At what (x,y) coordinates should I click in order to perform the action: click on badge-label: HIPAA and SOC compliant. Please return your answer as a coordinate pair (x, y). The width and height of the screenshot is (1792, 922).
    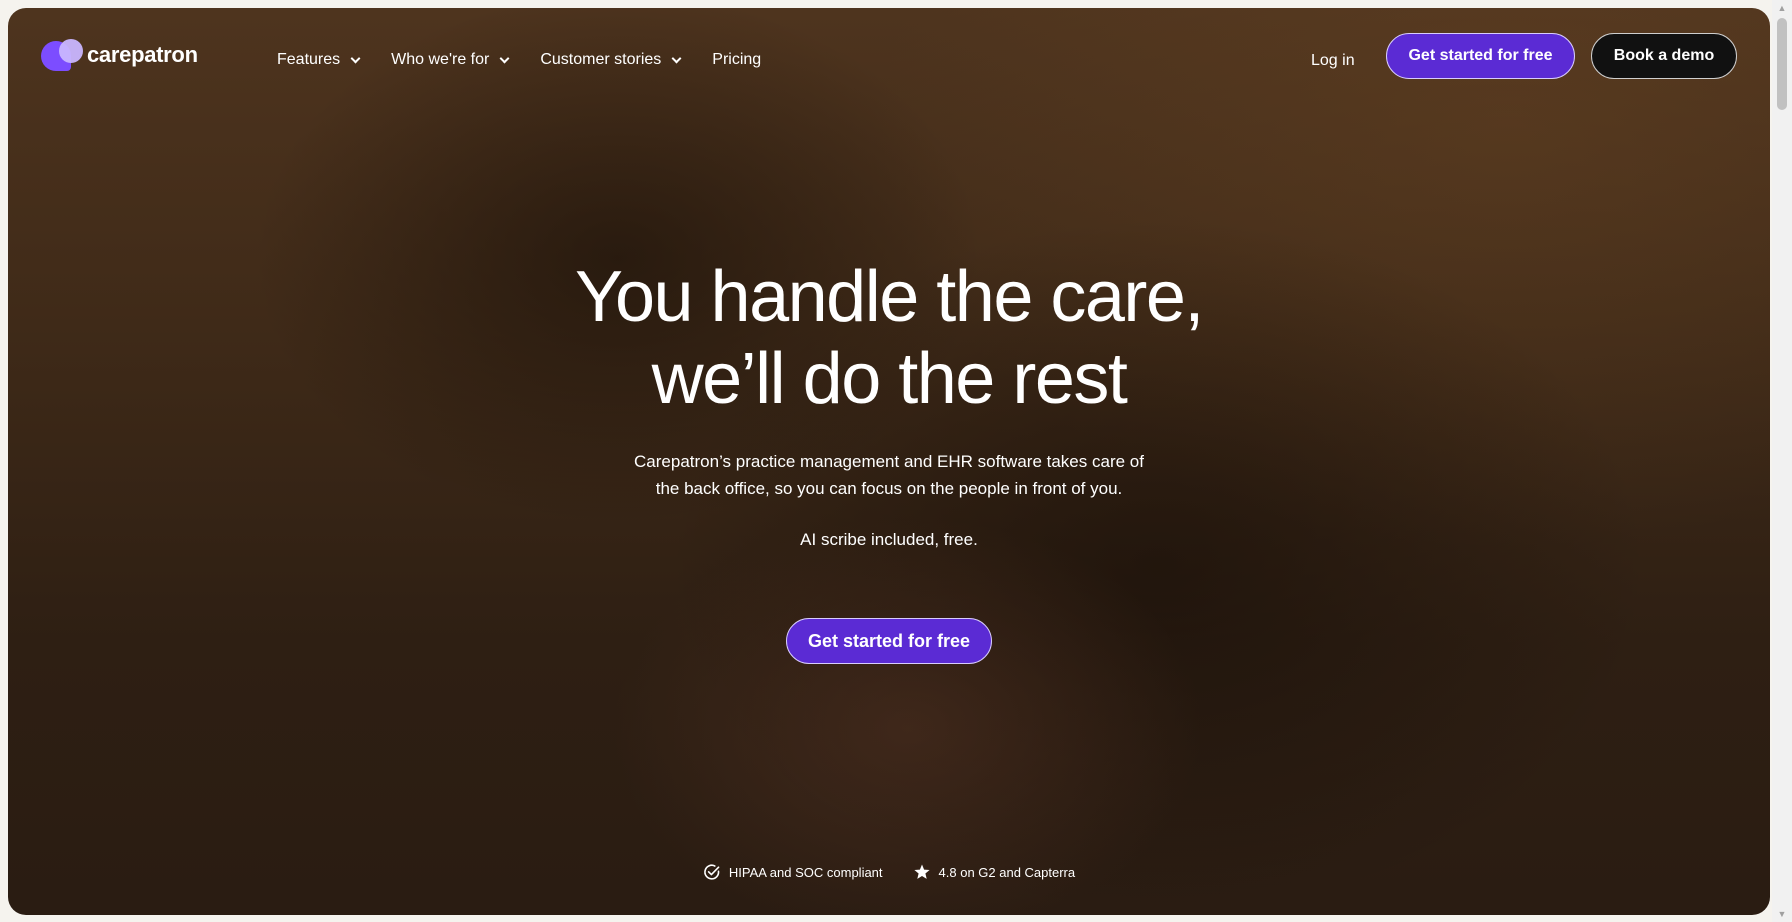
    Looking at the image, I should click on (805, 872).